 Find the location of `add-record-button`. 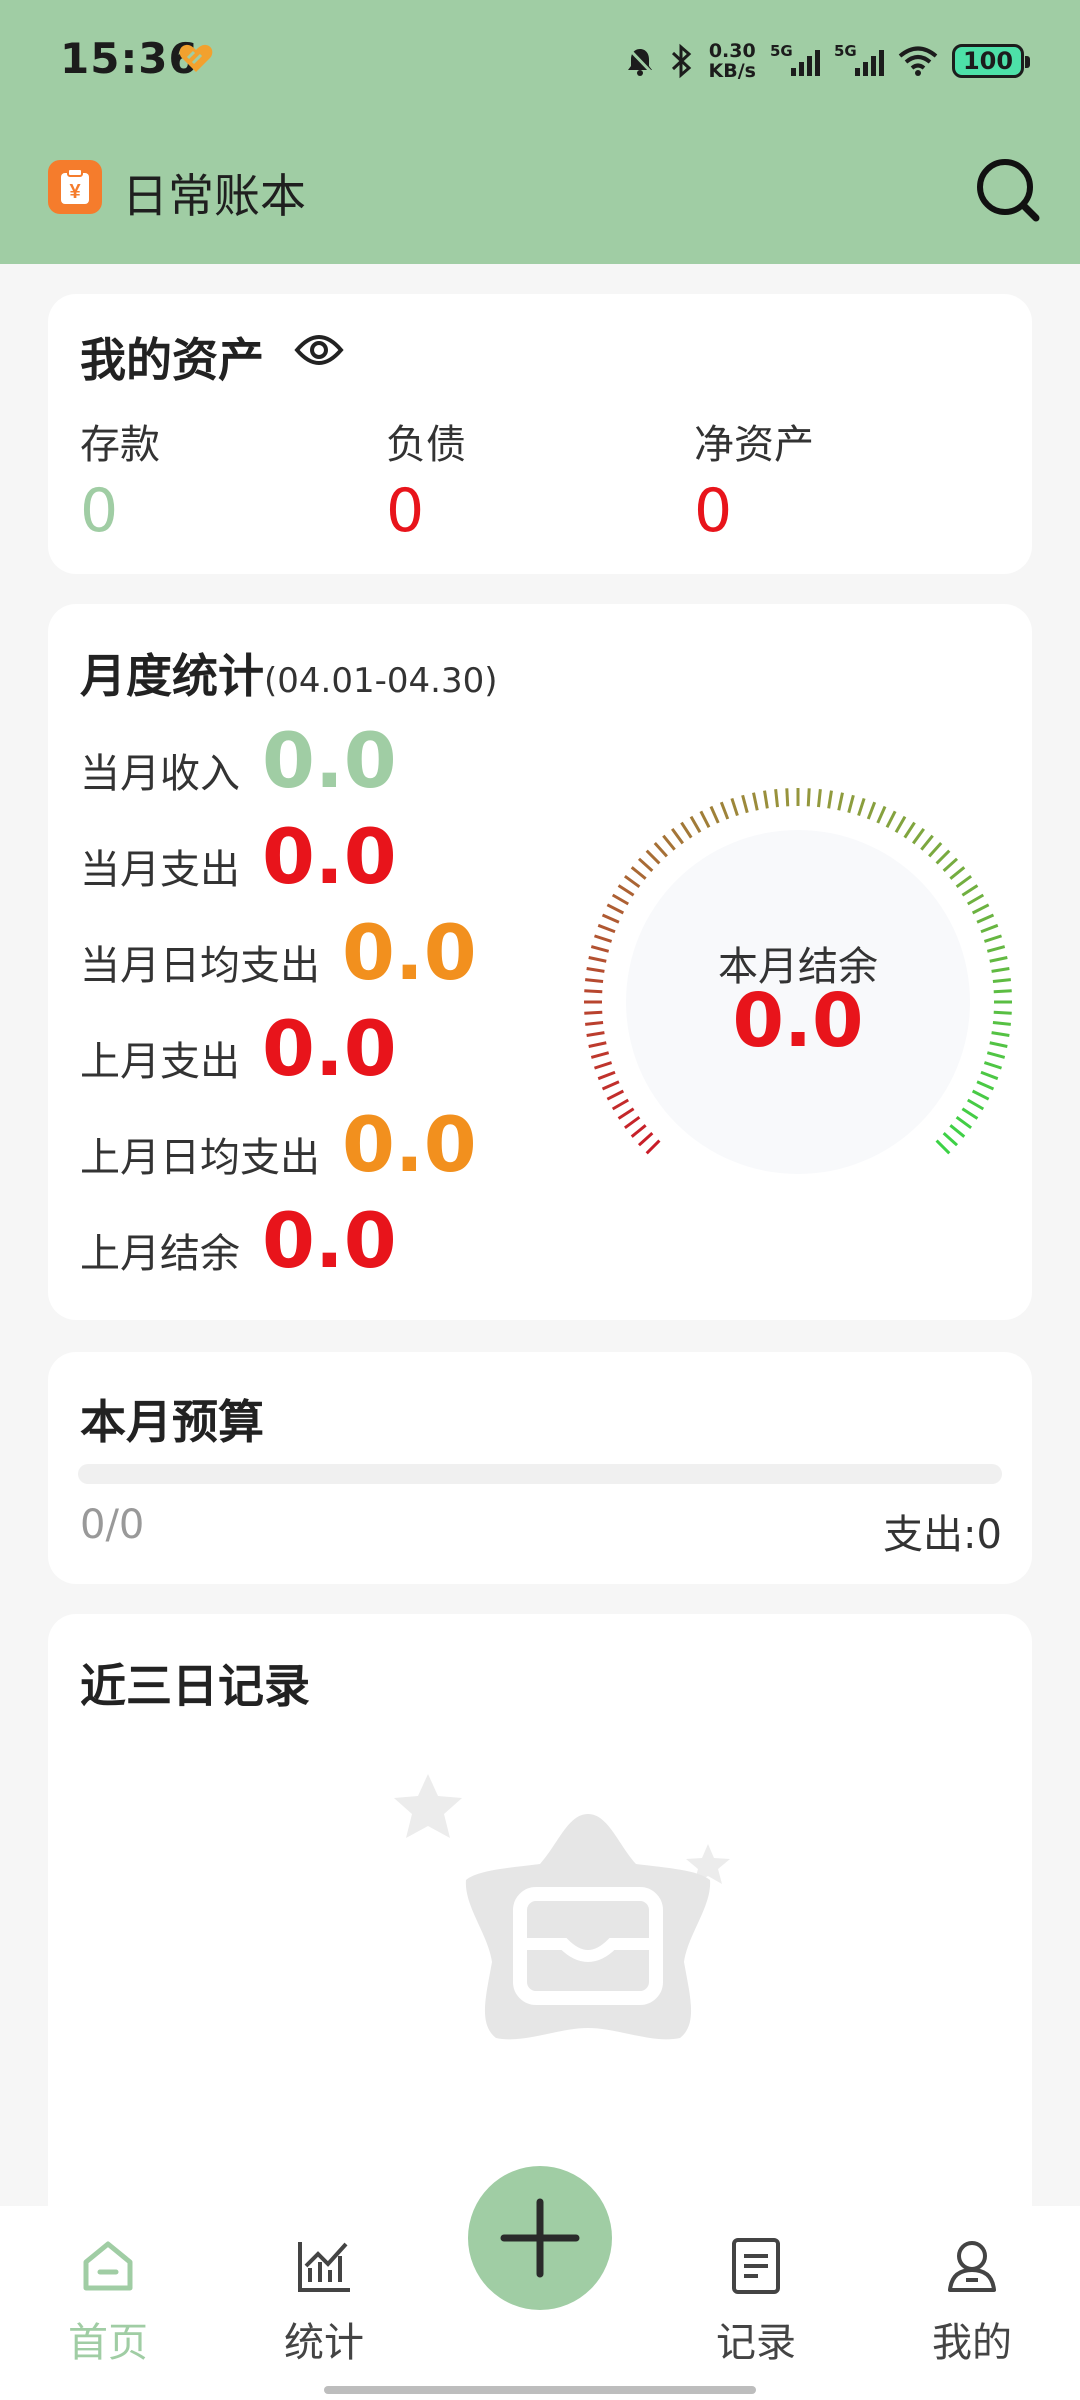

add-record-button is located at coordinates (540, 2238).